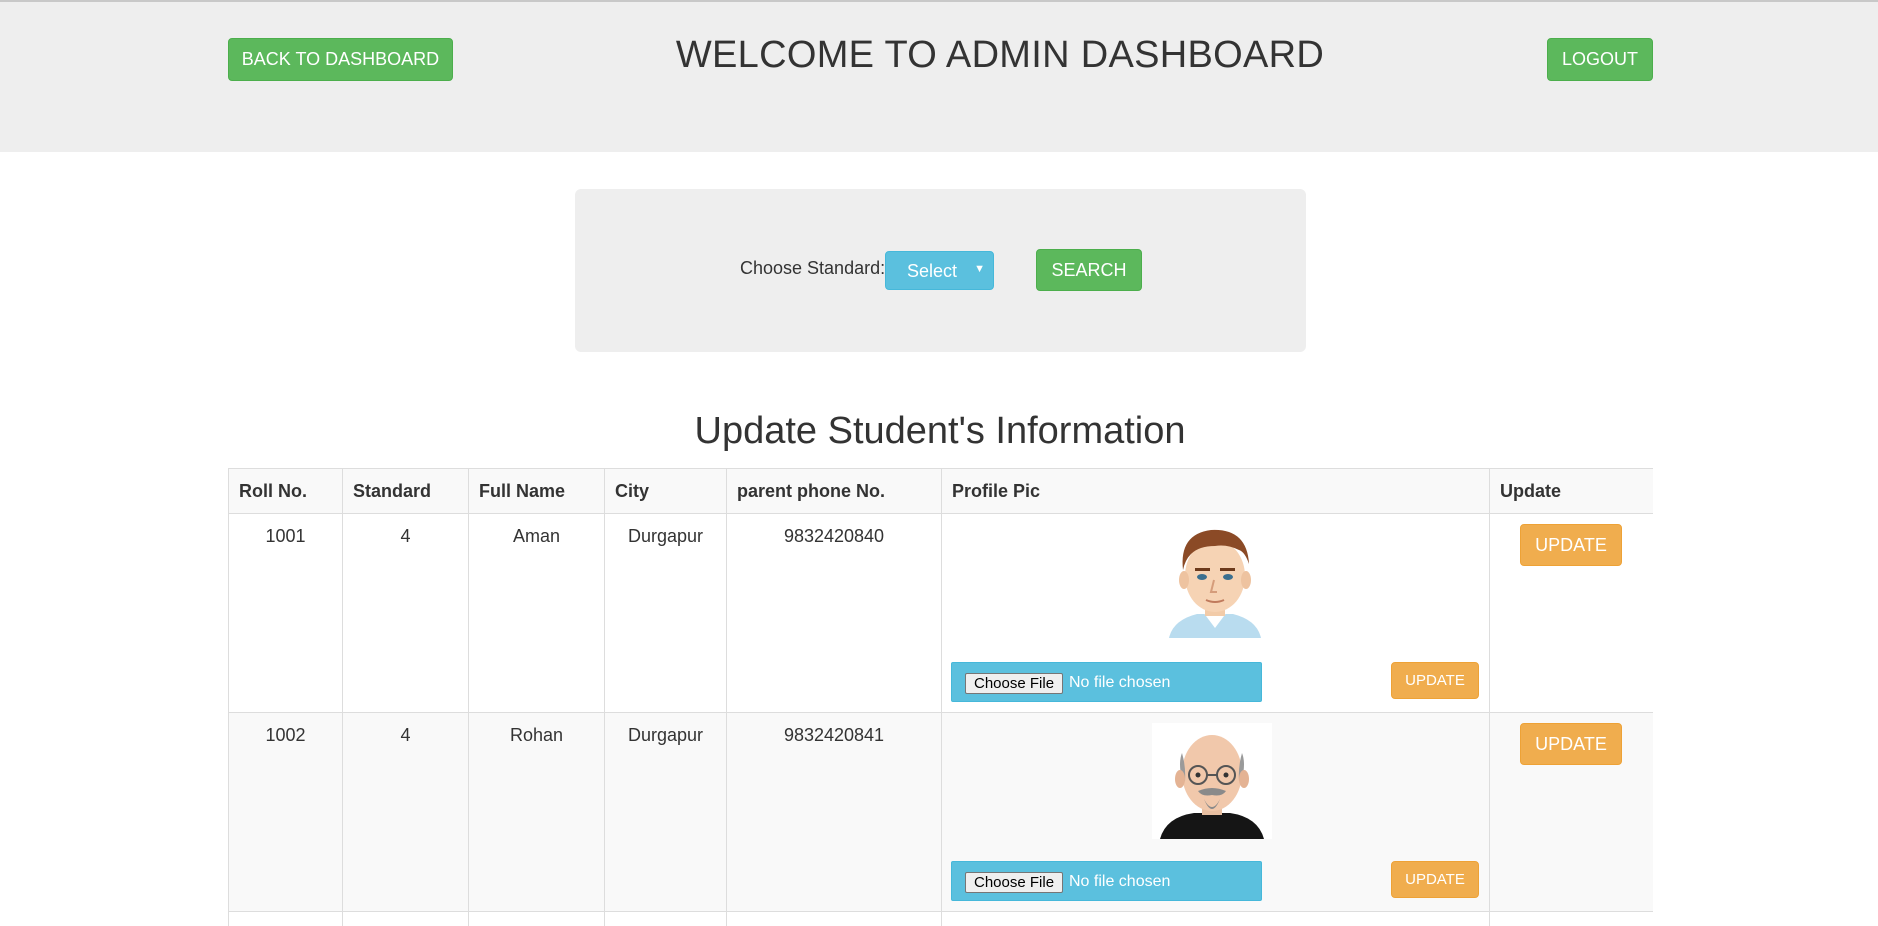 The height and width of the screenshot is (926, 1878). What do you see at coordinates (665, 918) in the screenshot?
I see `cell-city` at bounding box center [665, 918].